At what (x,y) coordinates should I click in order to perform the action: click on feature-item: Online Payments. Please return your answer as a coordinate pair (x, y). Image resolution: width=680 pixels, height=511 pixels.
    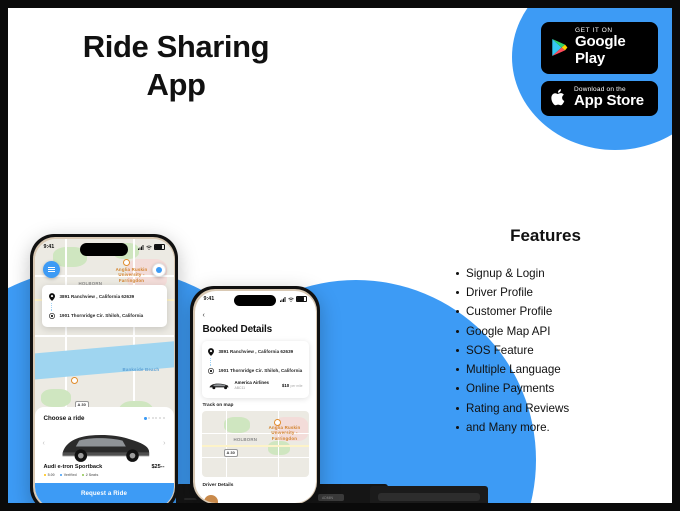
    Looking at the image, I should click on (554, 388).